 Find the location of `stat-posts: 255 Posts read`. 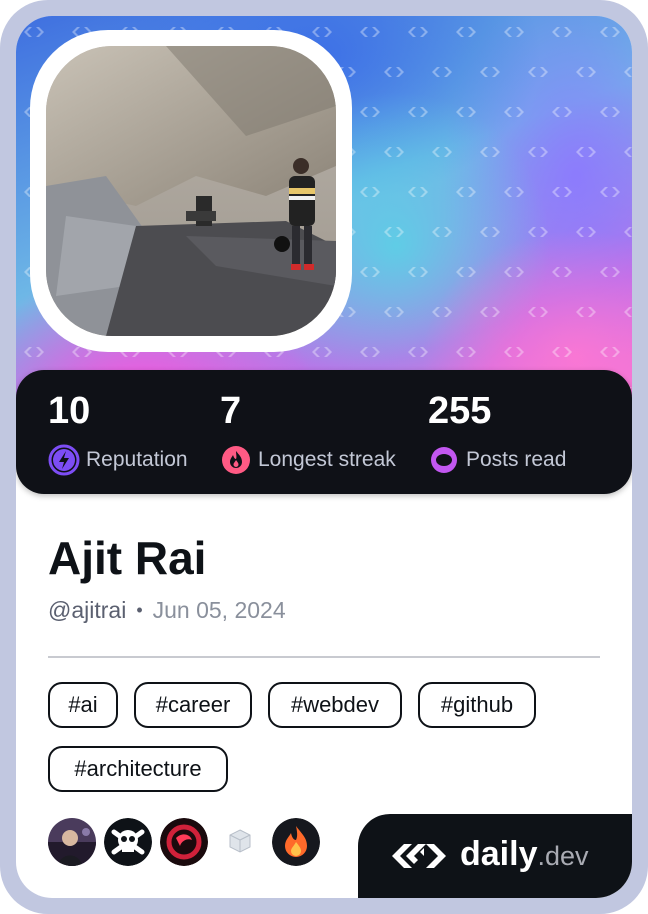

stat-posts: 255 Posts read is located at coordinates (497, 430).